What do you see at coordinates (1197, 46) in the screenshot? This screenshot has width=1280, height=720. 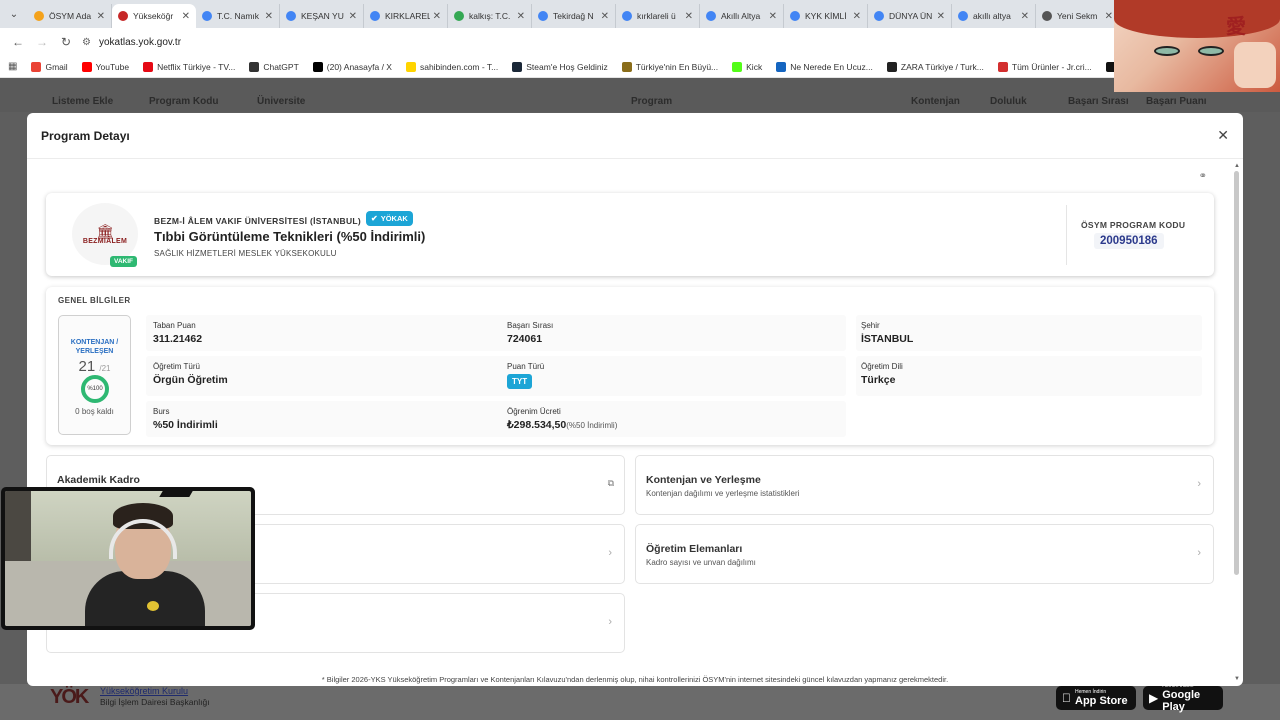 I see `anime-overlay-image: 愛` at bounding box center [1197, 46].